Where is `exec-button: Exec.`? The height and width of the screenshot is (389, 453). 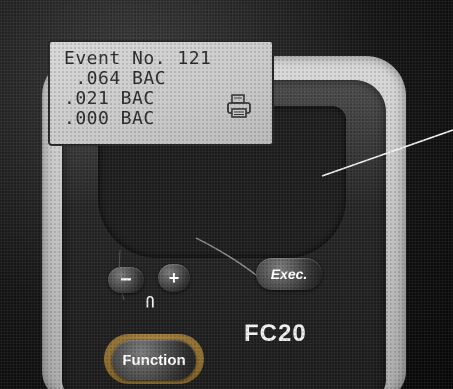
exec-button: Exec. is located at coordinates (289, 274).